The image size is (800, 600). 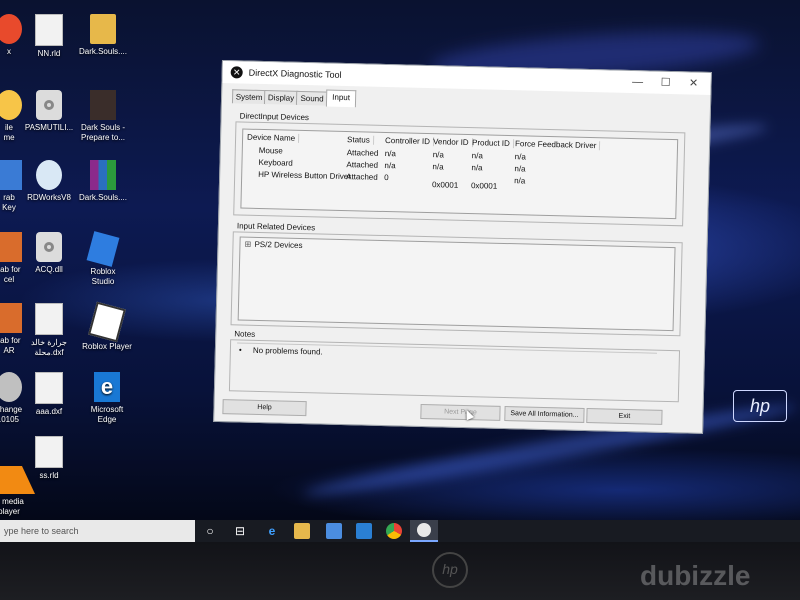 I want to click on taskbar-search-box: ype here to search, so click(x=97, y=531).